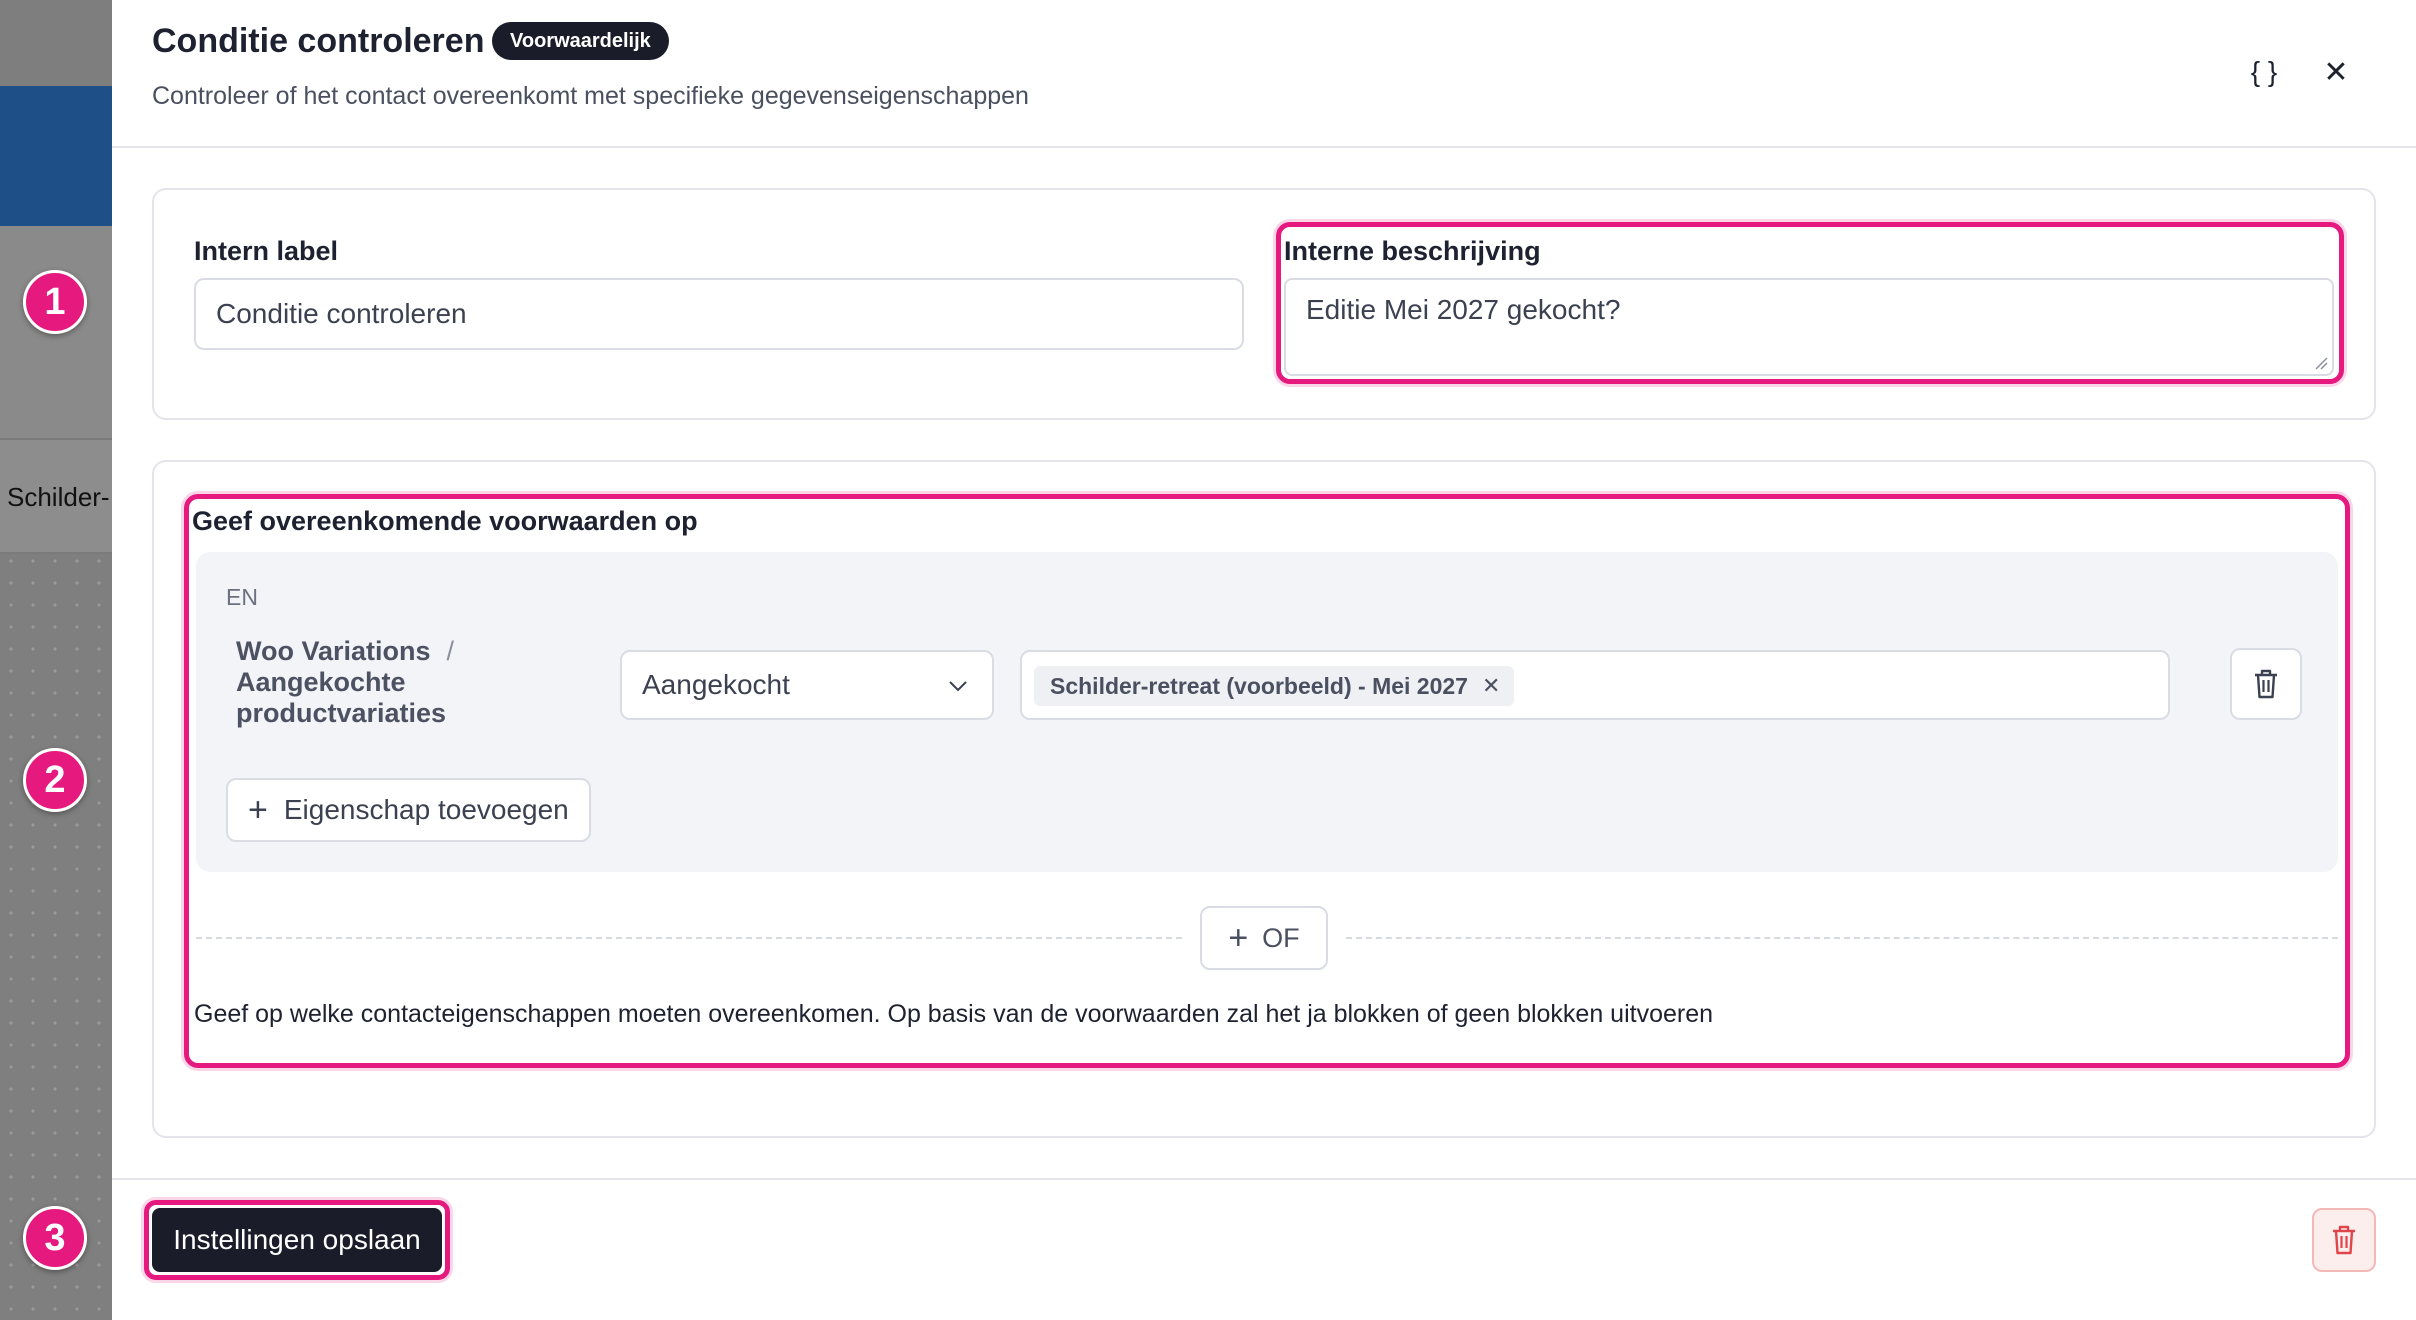  I want to click on internal-description-value: Editie Mei 2027 gekocht?, so click(1463, 309).